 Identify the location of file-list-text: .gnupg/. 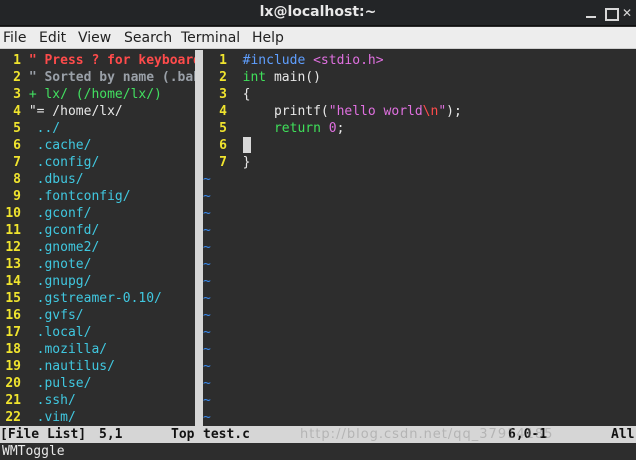
(56, 281).